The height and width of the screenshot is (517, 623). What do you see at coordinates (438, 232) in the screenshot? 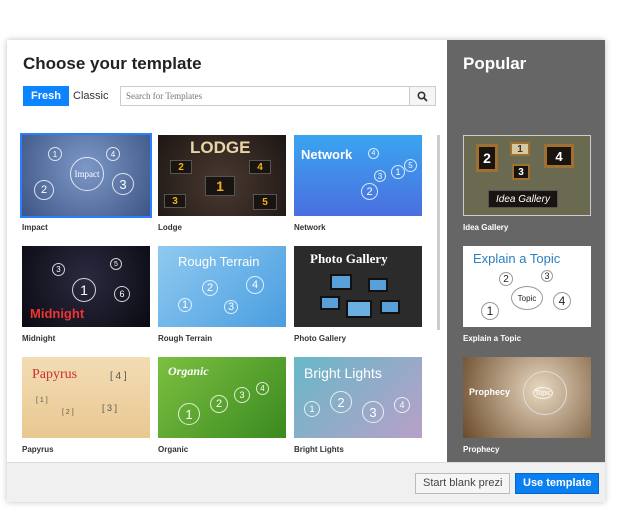
I see `scrollbar` at bounding box center [438, 232].